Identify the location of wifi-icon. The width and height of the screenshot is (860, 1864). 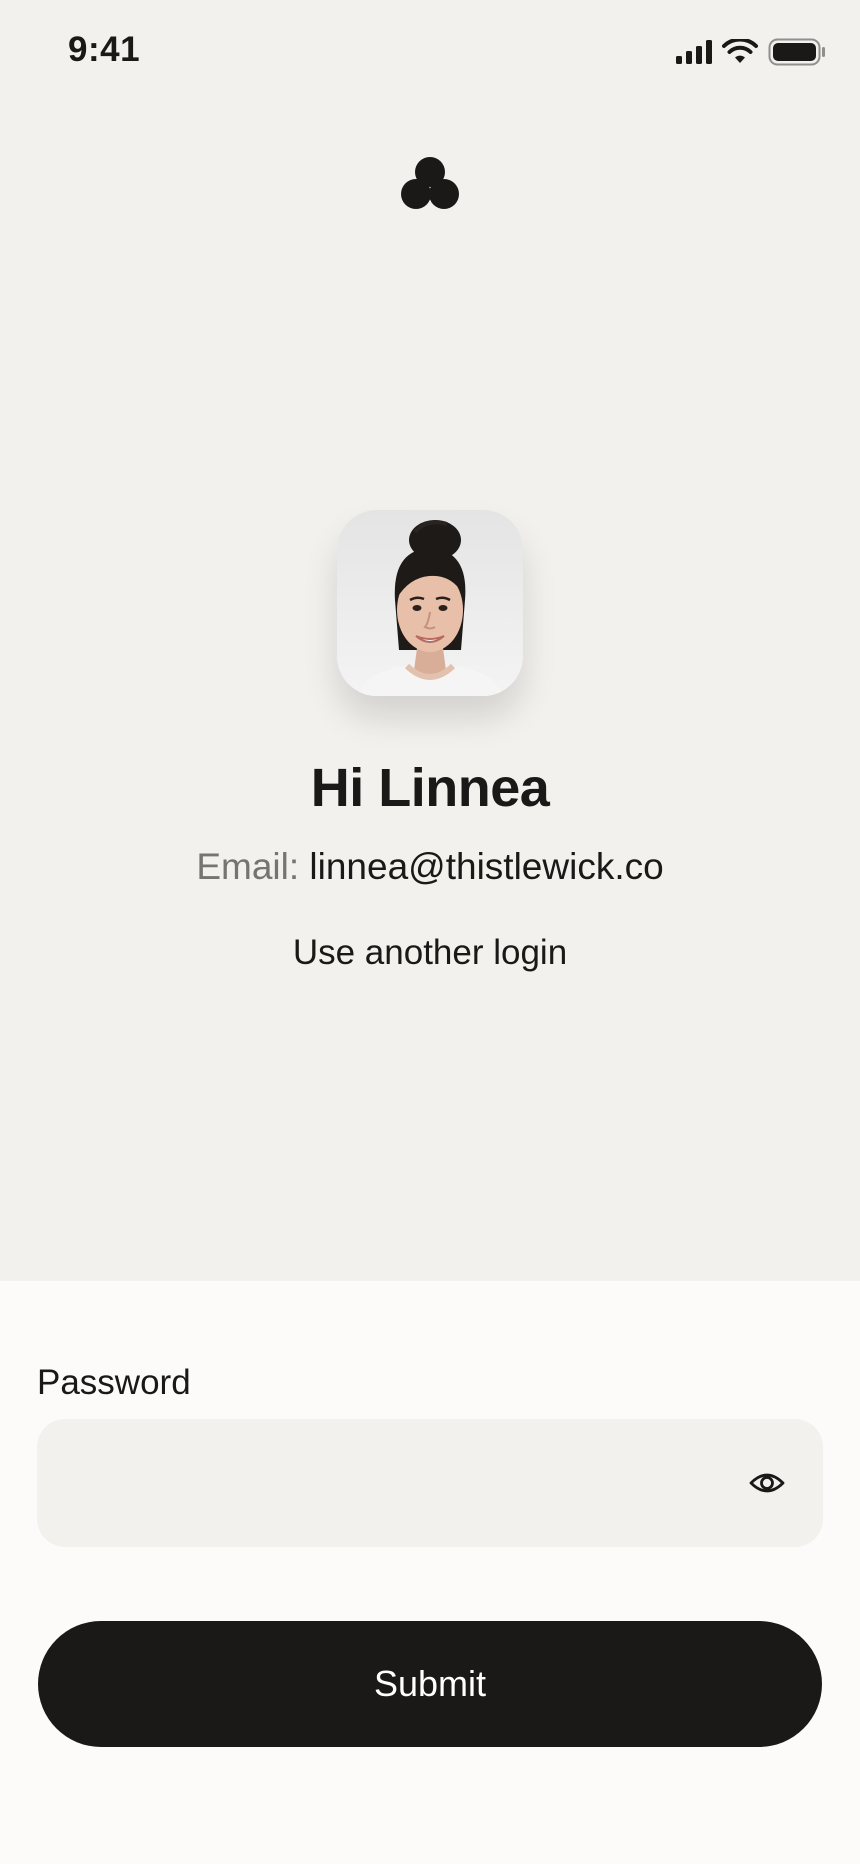
(740, 51).